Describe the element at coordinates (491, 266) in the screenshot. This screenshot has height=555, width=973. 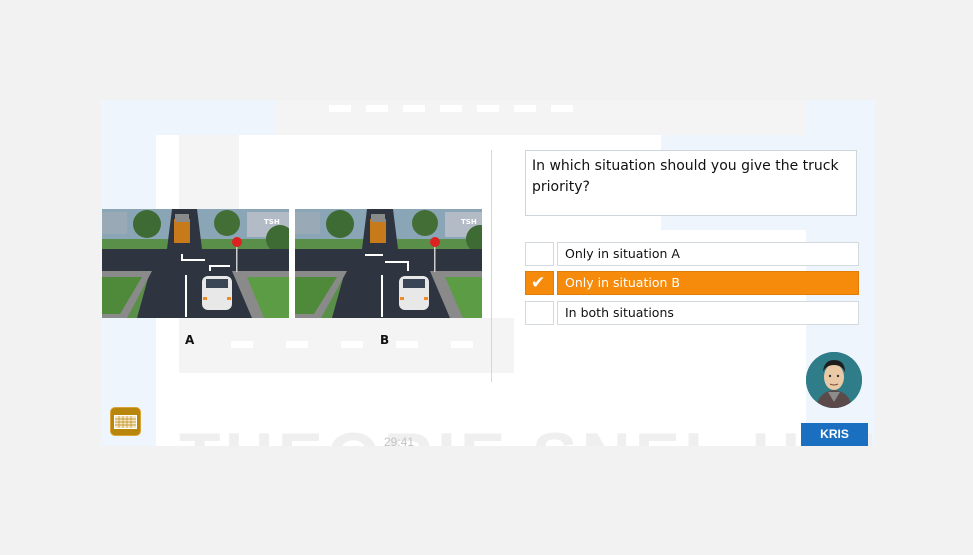
I see `divider` at that location.